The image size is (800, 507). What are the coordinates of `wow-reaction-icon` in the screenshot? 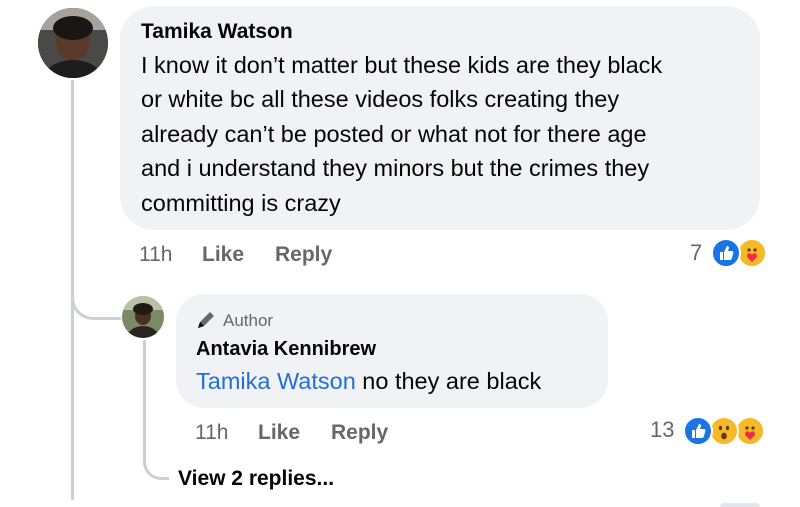 It's located at (724, 431).